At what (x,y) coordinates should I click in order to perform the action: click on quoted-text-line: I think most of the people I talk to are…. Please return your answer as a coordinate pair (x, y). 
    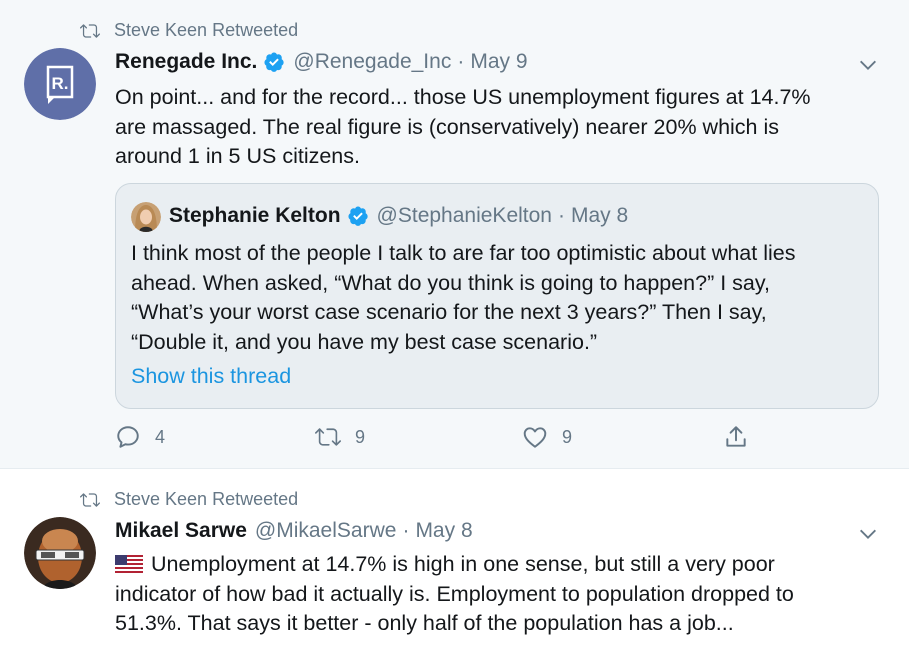
    Looking at the image, I should click on (463, 253).